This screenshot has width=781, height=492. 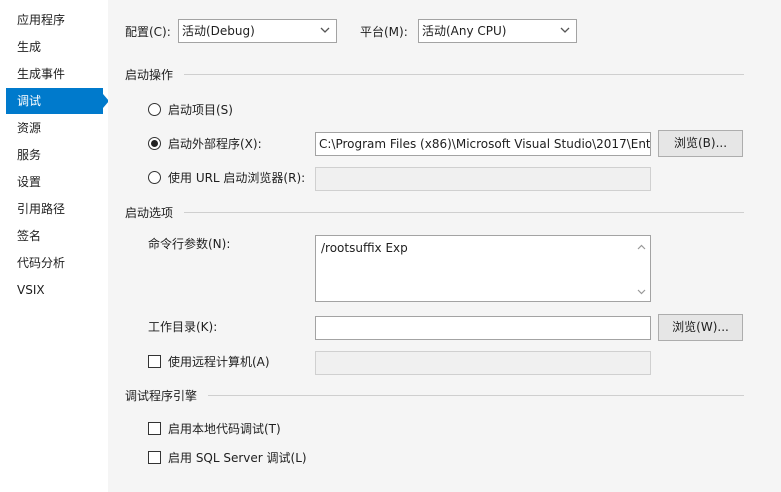 I want to click on config-select: 活动(Debug), so click(x=257, y=31).